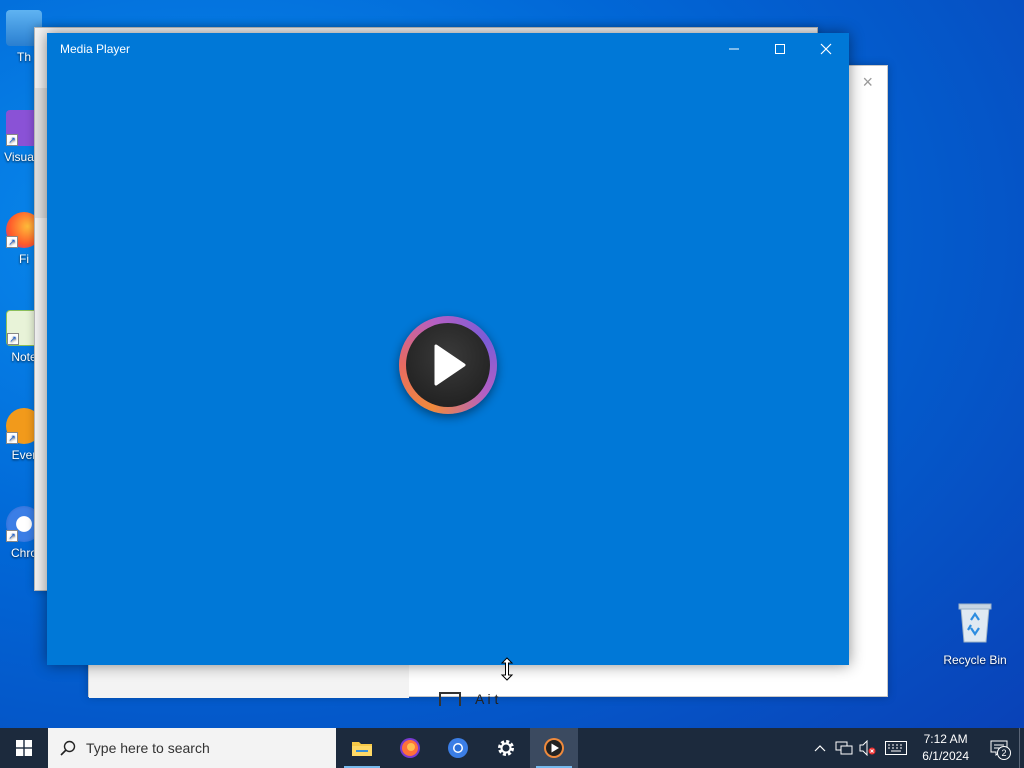 The height and width of the screenshot is (768, 1024). What do you see at coordinates (450, 699) in the screenshot?
I see `checkbox-icon` at bounding box center [450, 699].